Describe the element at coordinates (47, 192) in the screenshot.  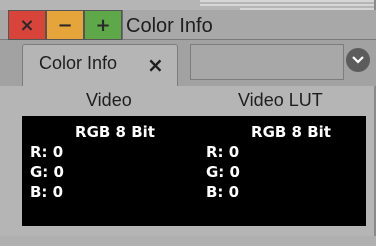
I see `video-blue-value: B: 0` at that location.